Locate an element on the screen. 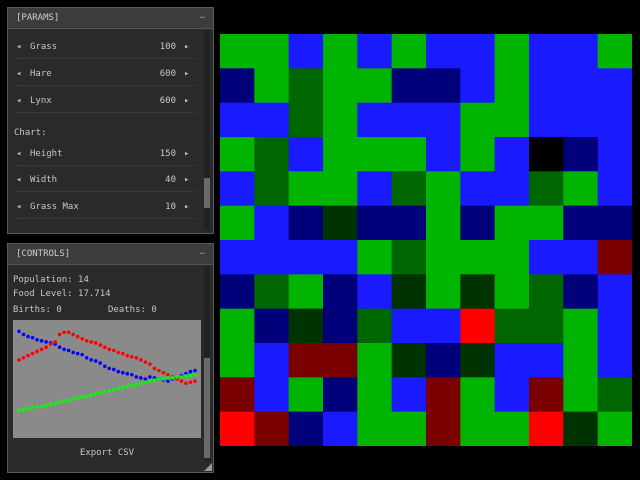 This screenshot has height=480, width=640. controls-scroll-thumb is located at coordinates (207, 408).